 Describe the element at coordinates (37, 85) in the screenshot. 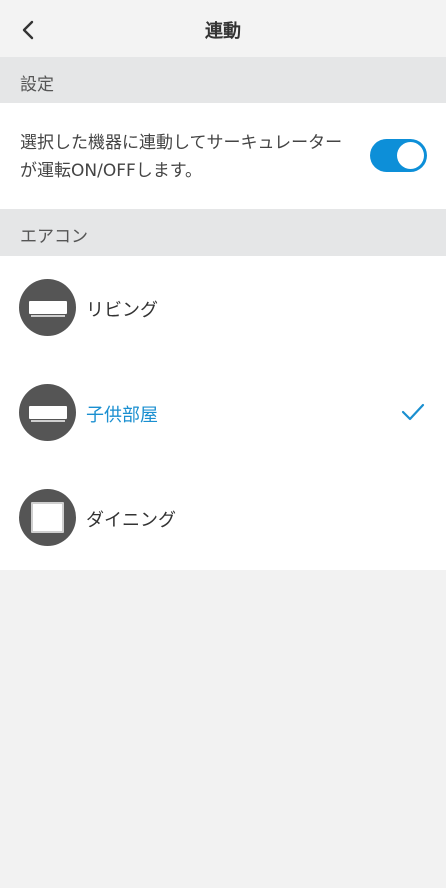

I see `section-title-settings: 設定` at that location.